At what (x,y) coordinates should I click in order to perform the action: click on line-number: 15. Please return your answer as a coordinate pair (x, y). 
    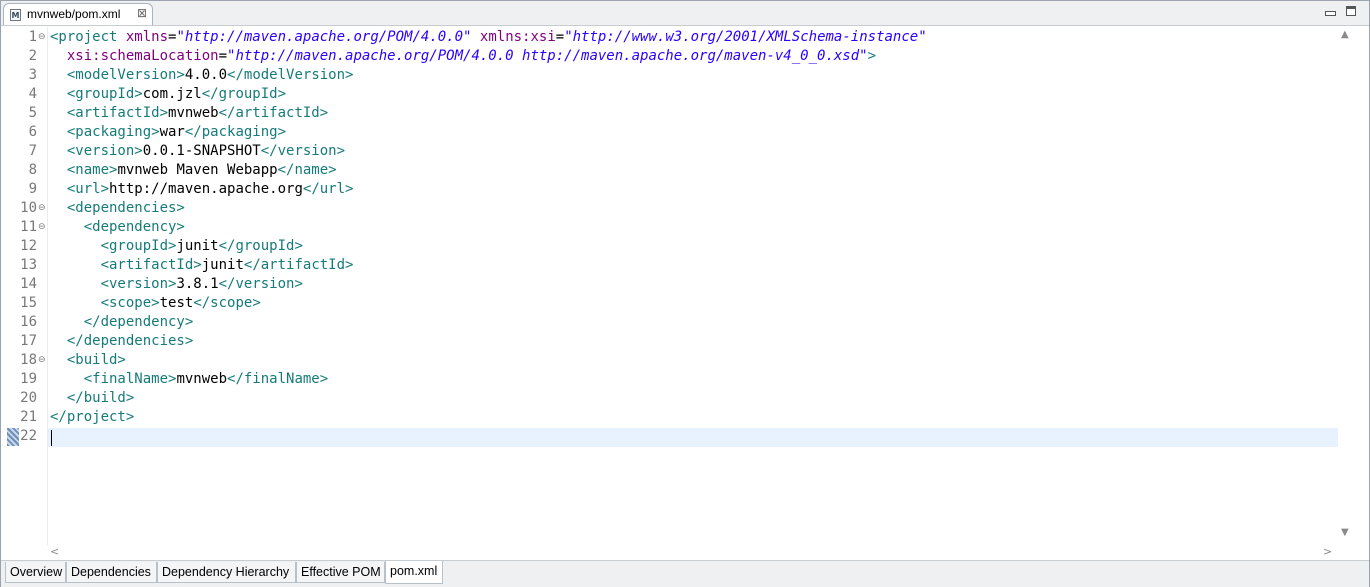
    Looking at the image, I should click on (28, 303).